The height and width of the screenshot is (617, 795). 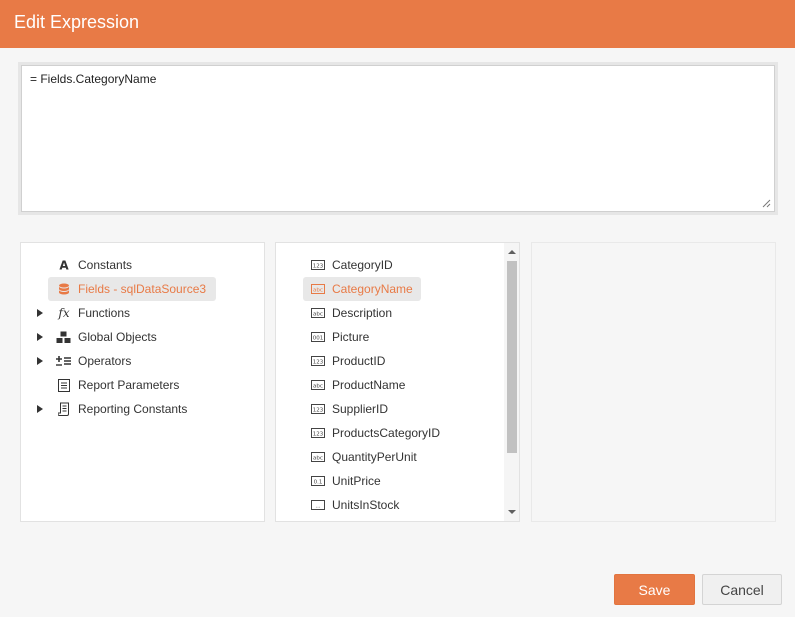 I want to click on tree-item-label: Constants, so click(x=105, y=265).